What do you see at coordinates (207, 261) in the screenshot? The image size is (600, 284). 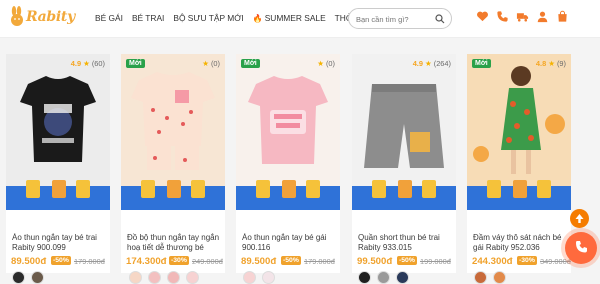 I see `old-price: 249.000đ` at bounding box center [207, 261].